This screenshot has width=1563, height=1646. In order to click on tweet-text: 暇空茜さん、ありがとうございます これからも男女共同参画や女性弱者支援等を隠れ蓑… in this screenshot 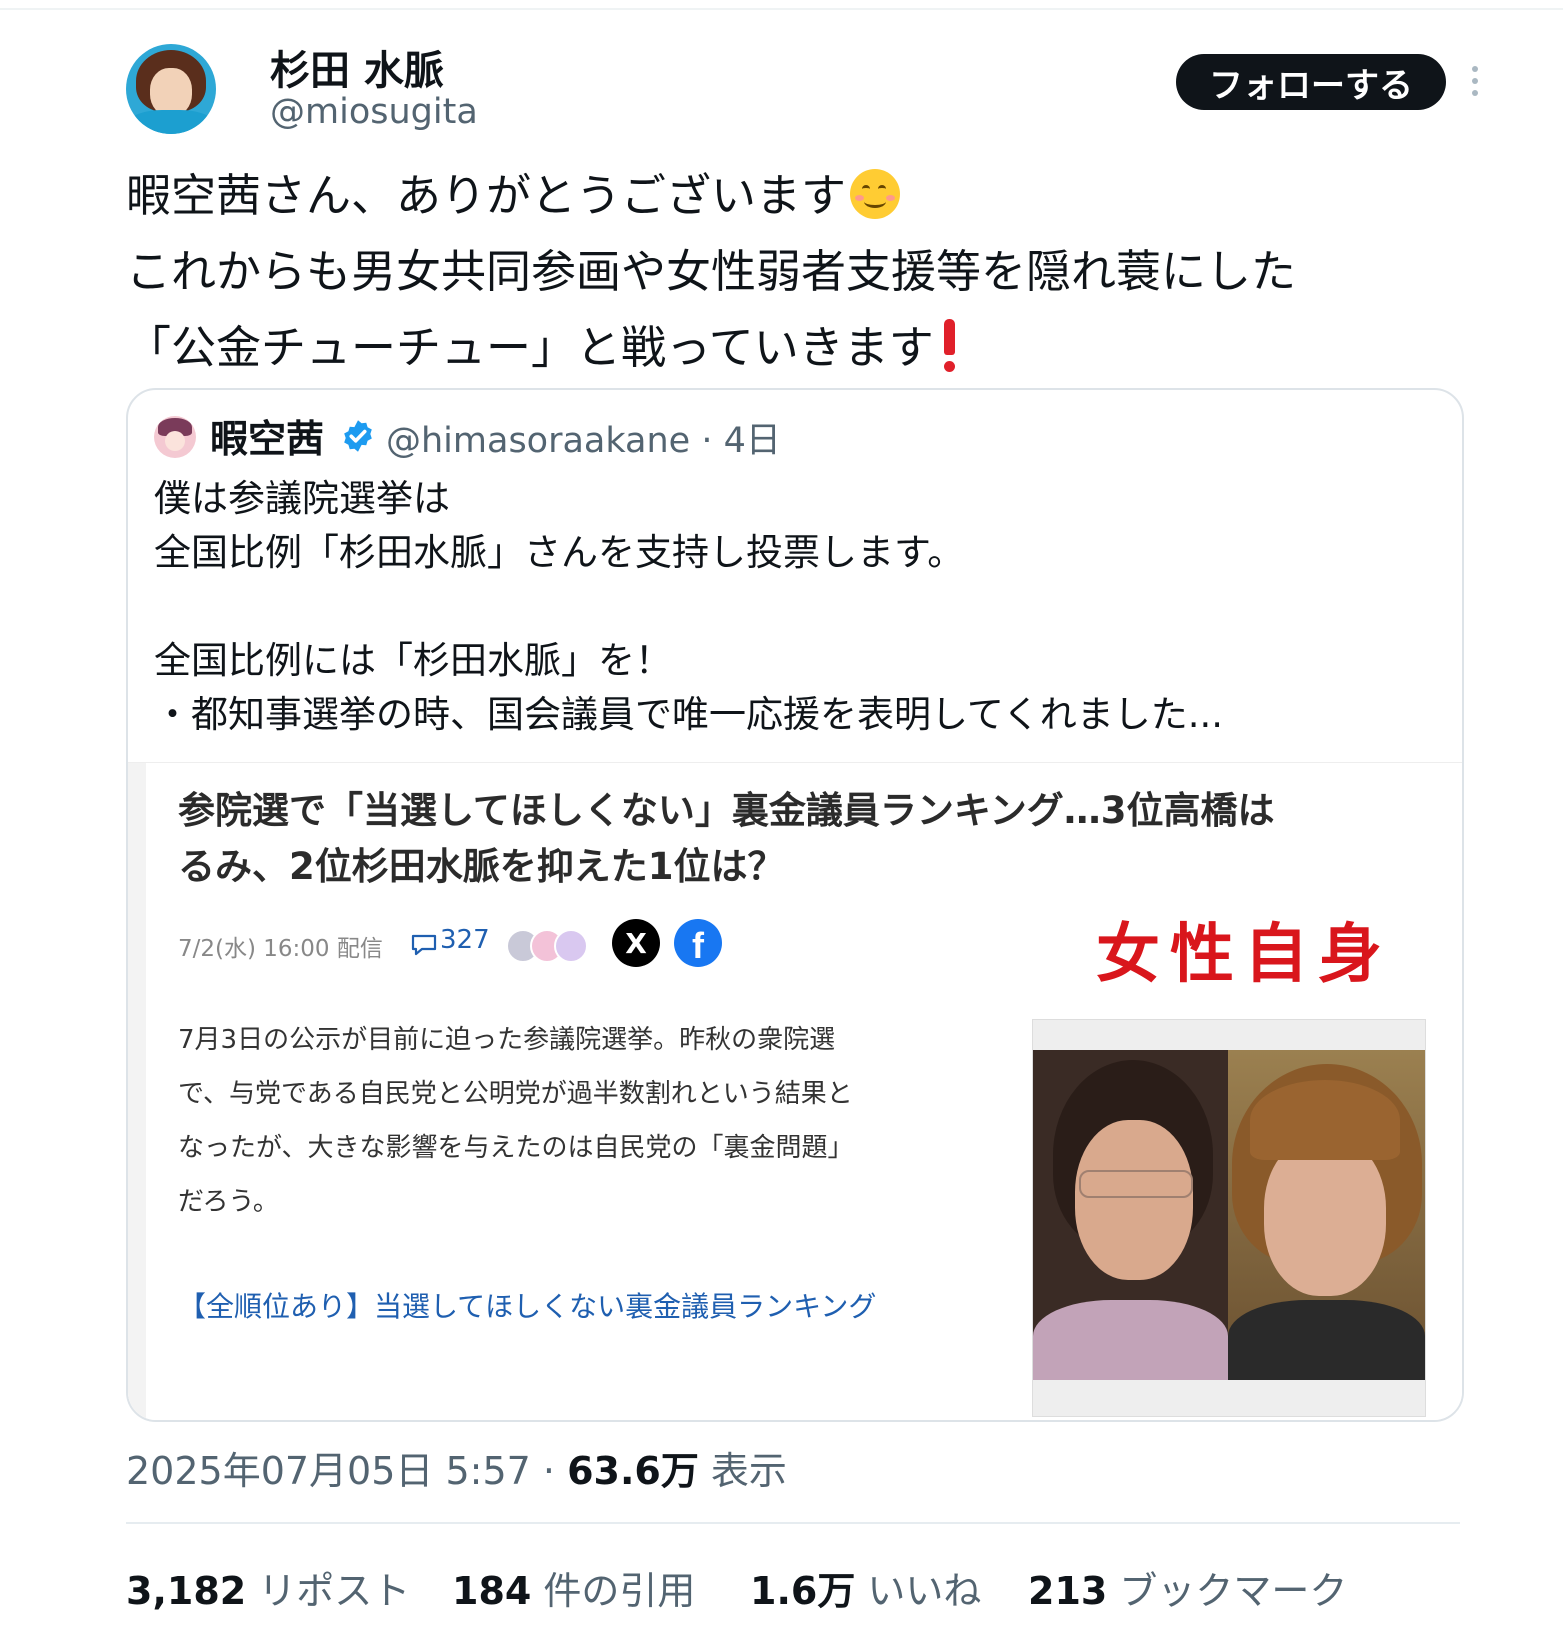, I will do `click(791, 272)`.